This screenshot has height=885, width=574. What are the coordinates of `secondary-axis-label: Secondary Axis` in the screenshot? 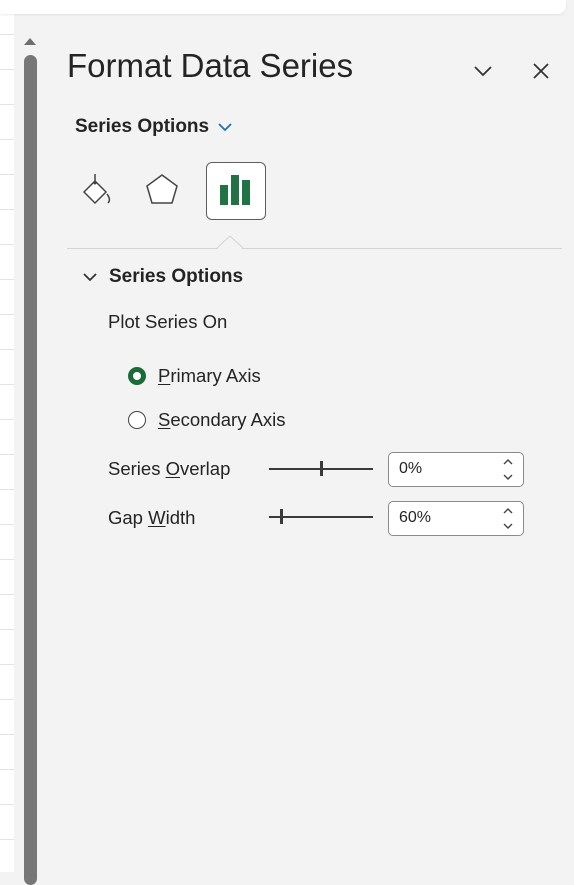 It's located at (222, 419).